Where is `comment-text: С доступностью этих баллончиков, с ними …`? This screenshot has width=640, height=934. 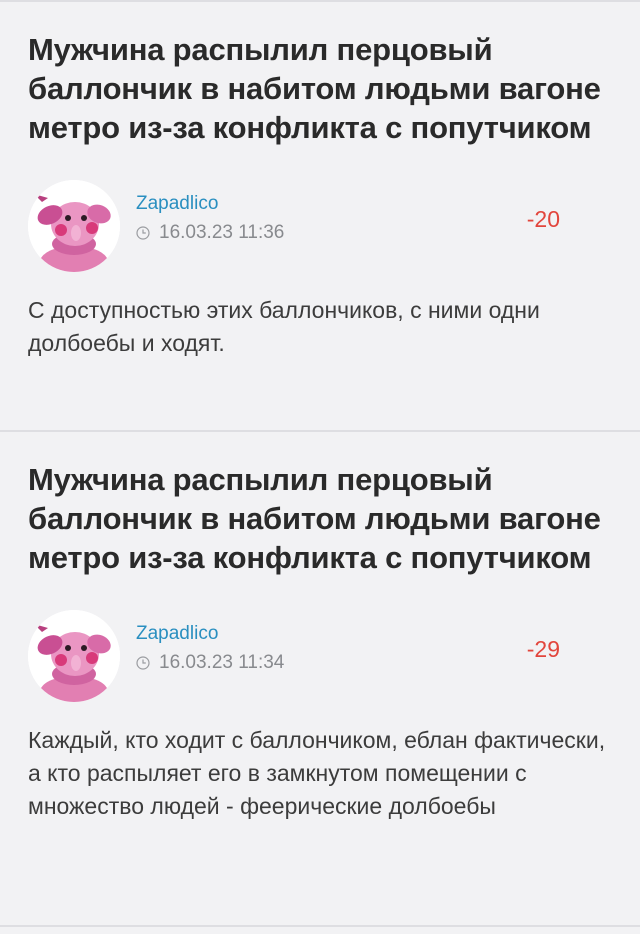 comment-text: С доступностью этих баллончиков, с ними … is located at coordinates (284, 326).